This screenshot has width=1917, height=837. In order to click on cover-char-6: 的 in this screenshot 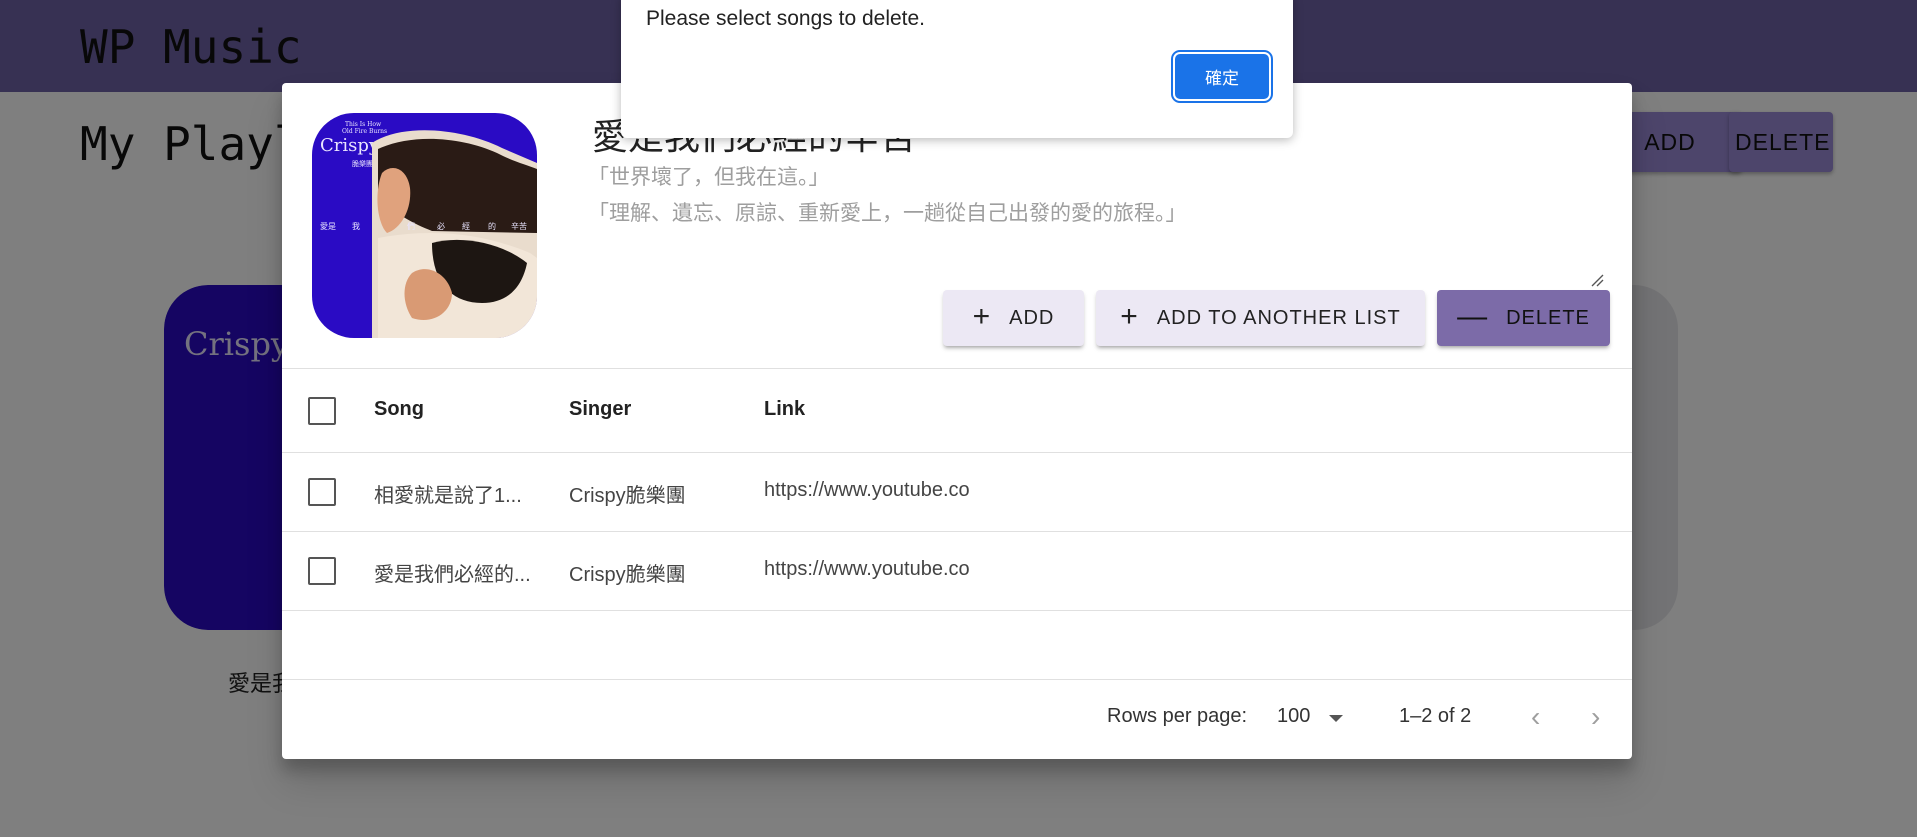, I will do `click(492, 226)`.